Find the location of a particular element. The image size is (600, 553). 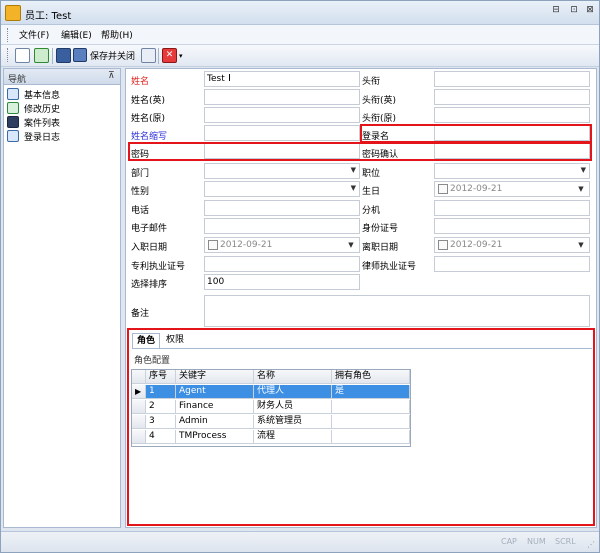

nav-item-login-log: 登录日志 is located at coordinates (62, 136).